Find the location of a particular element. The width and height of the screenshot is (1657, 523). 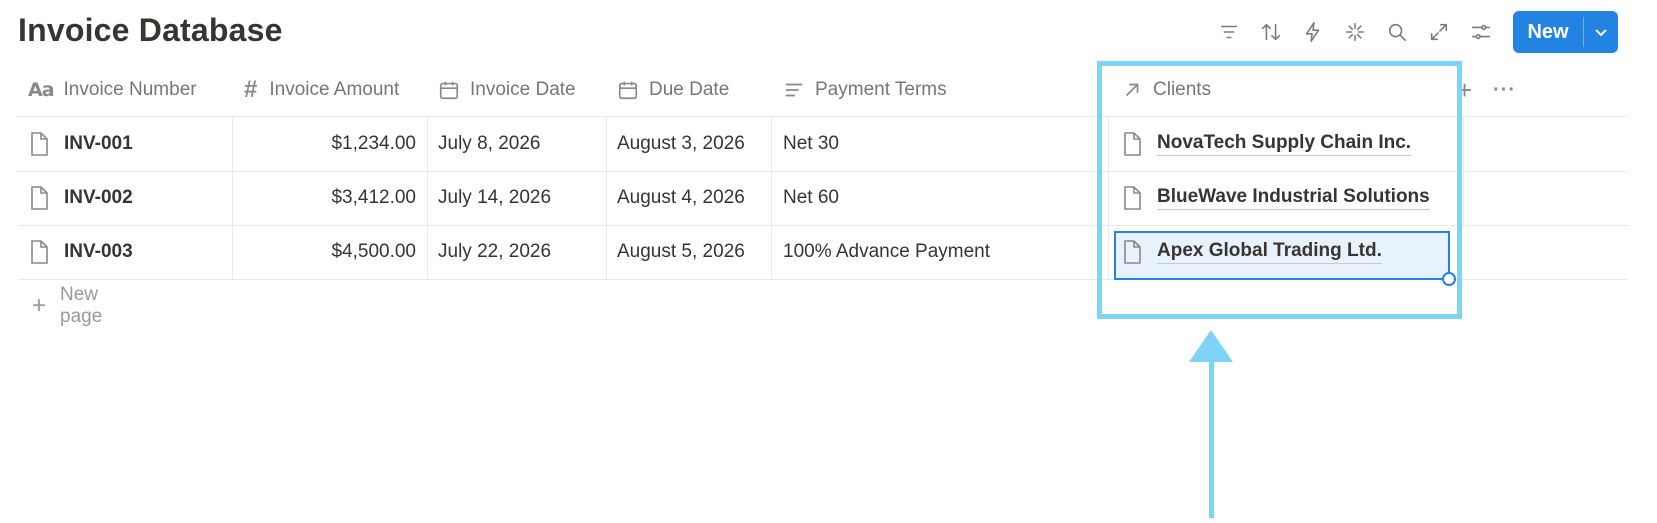

chevron-down-icon is located at coordinates (1601, 33).